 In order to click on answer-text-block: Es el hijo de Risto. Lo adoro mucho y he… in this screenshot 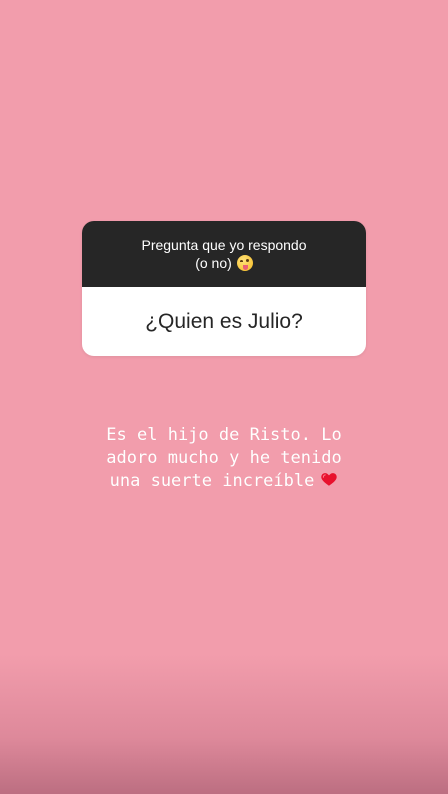, I will do `click(224, 458)`.